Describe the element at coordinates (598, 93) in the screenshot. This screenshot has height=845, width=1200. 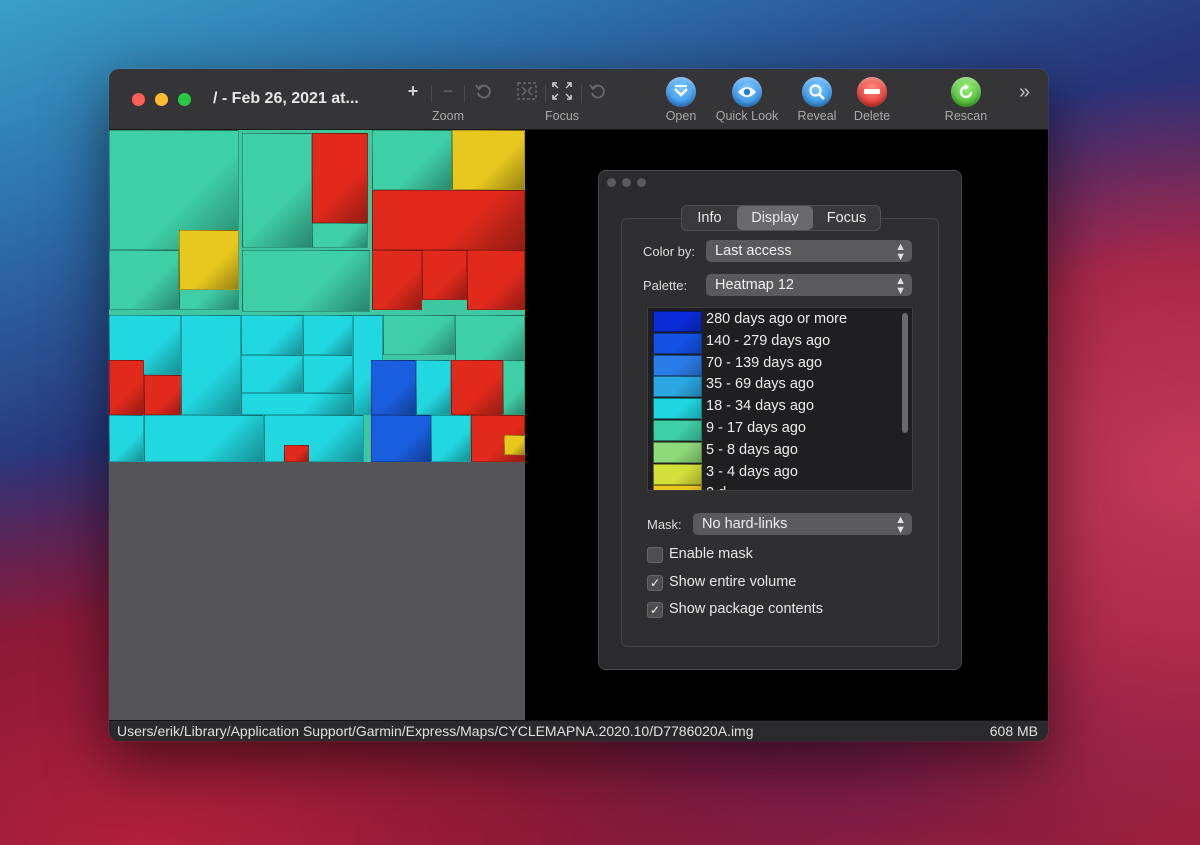
I see `focus-reset-icon` at that location.